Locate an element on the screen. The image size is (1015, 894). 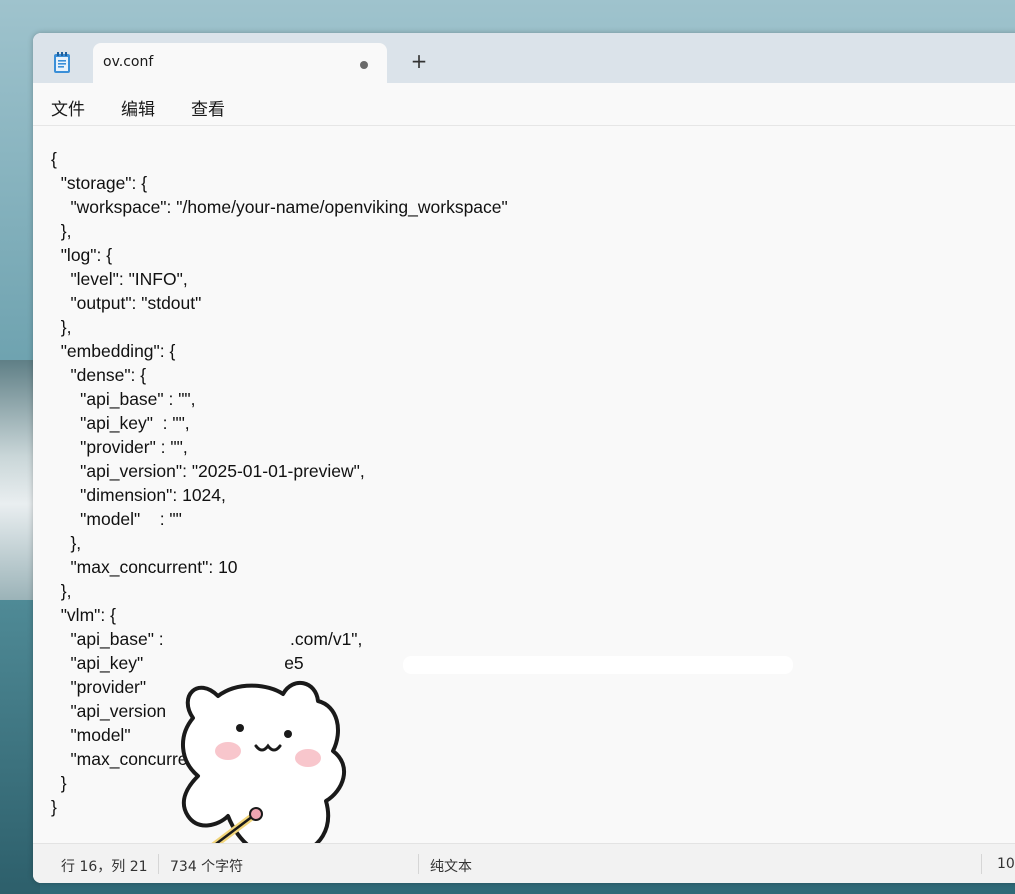
menu-file: 文件 is located at coordinates (68, 107).